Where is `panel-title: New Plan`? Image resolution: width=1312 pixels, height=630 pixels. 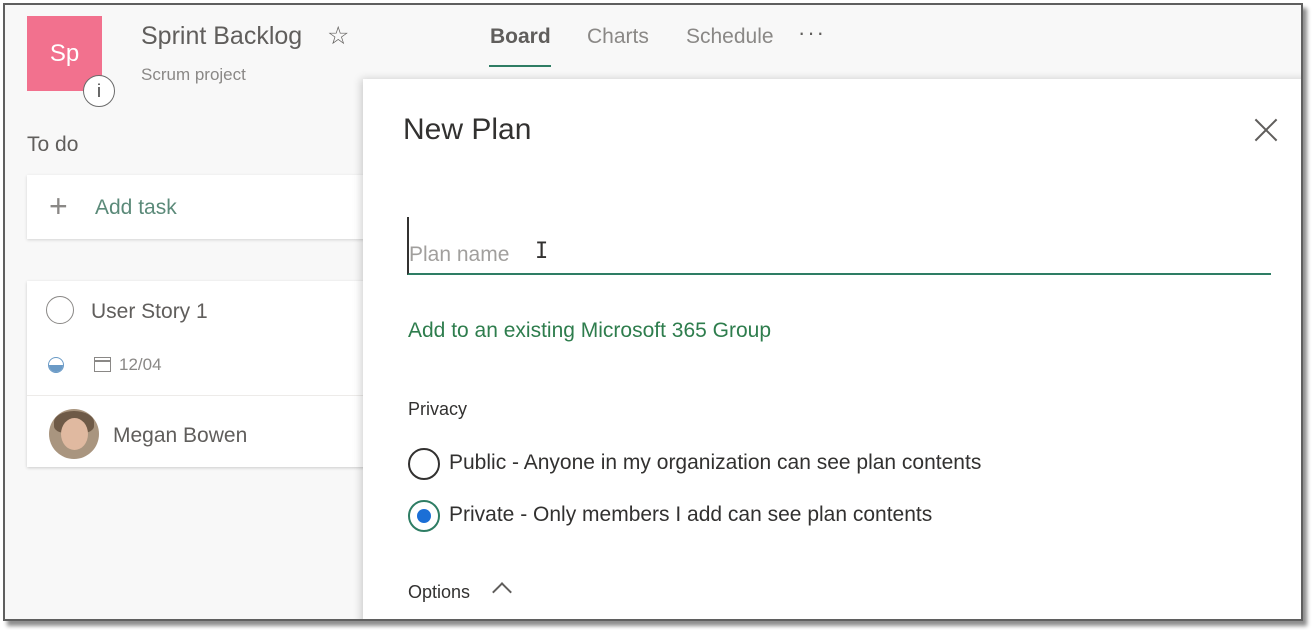 panel-title: New Plan is located at coordinates (467, 129).